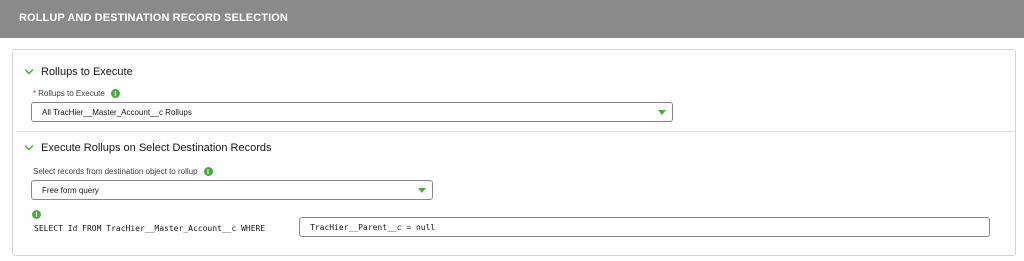 The image size is (1024, 261). Describe the element at coordinates (71, 93) in the screenshot. I see `field-label-text: Rollups to Execute` at that location.